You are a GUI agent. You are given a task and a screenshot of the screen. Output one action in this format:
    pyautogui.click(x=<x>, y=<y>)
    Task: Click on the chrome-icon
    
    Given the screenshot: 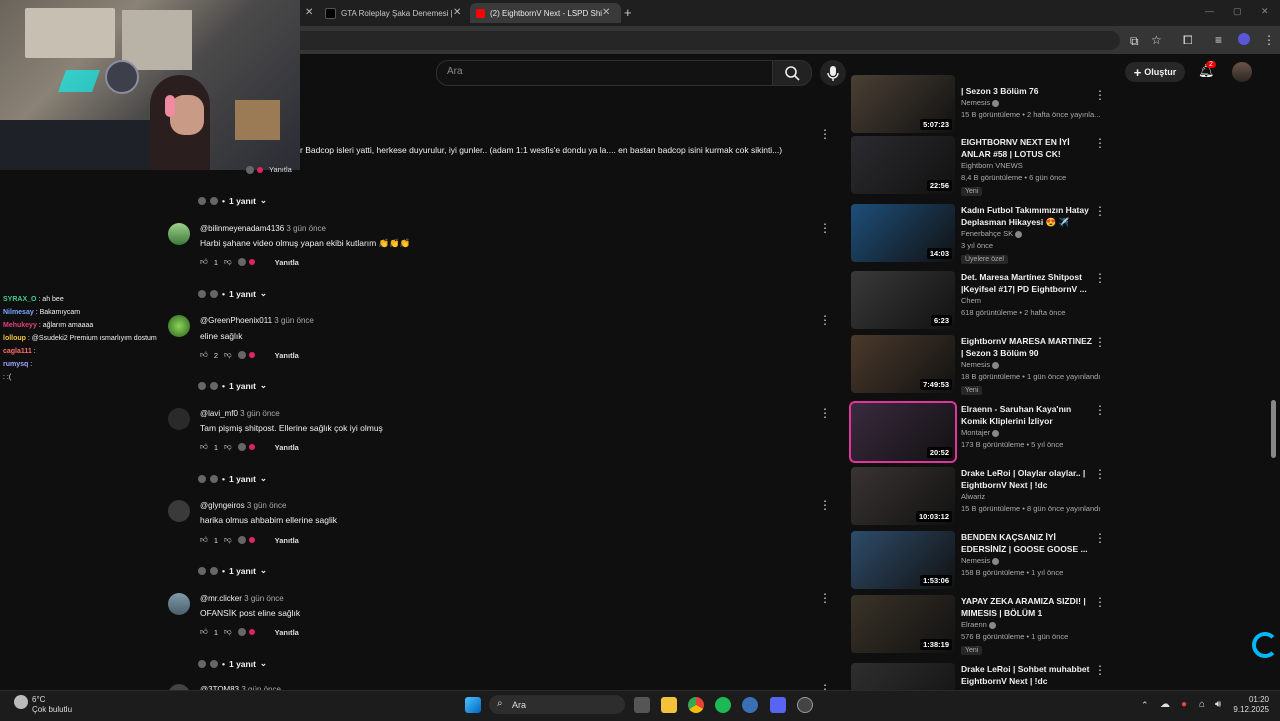 What is the action you would take?
    pyautogui.click(x=696, y=705)
    